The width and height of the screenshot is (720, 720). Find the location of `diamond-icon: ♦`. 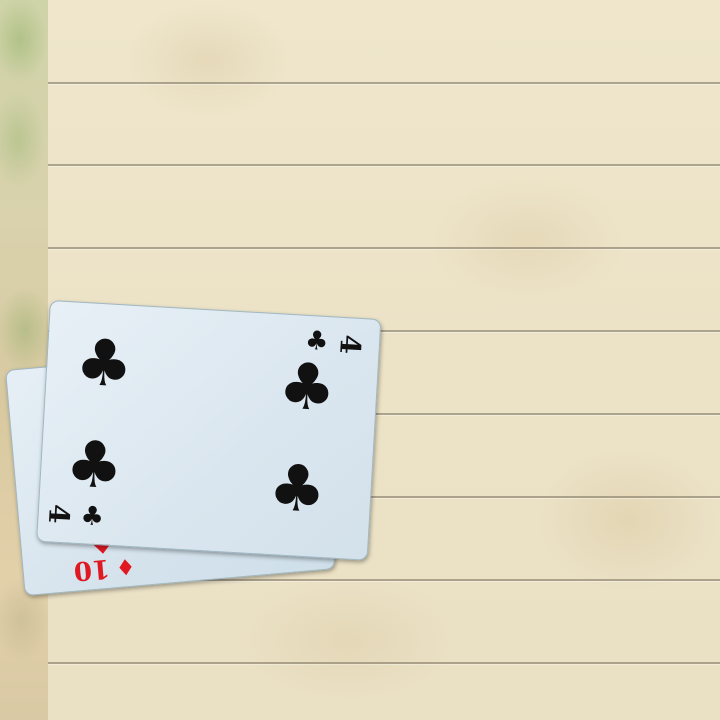

diamond-icon: ♦ is located at coordinates (125, 566).